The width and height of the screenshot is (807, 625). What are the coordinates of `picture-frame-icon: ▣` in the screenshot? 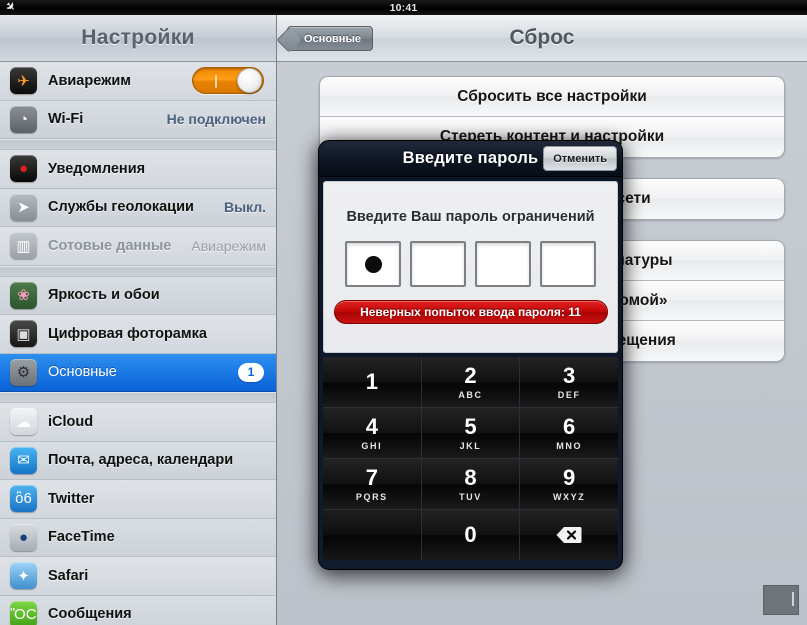 It's located at (23, 334).